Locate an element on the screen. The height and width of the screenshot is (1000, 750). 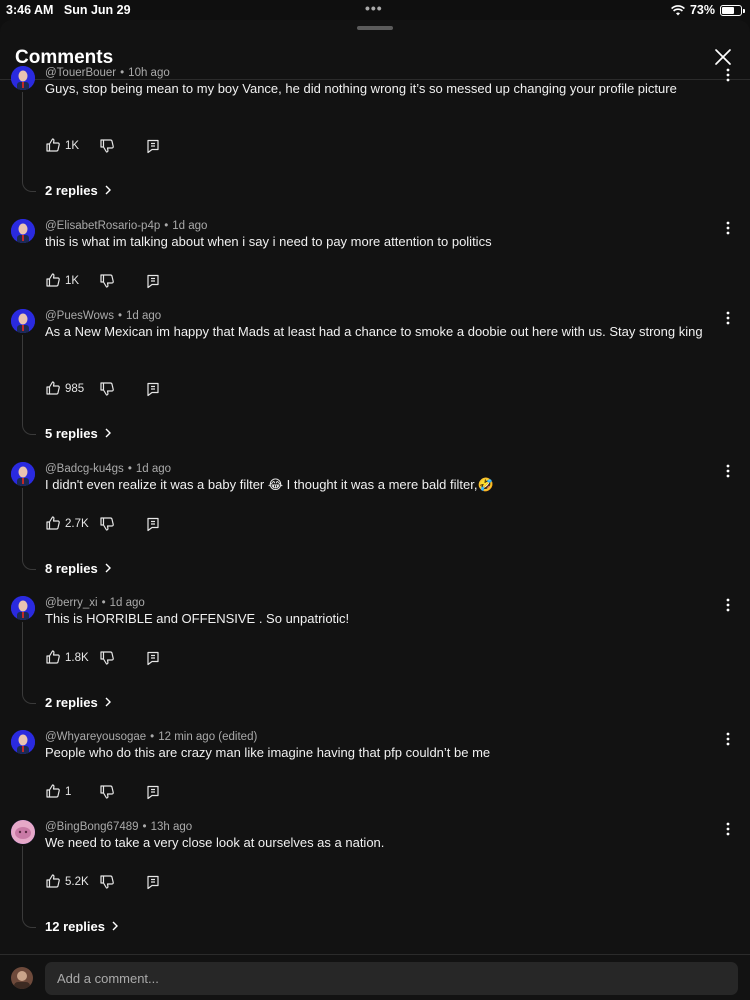
wifi-icon is located at coordinates (678, 9).